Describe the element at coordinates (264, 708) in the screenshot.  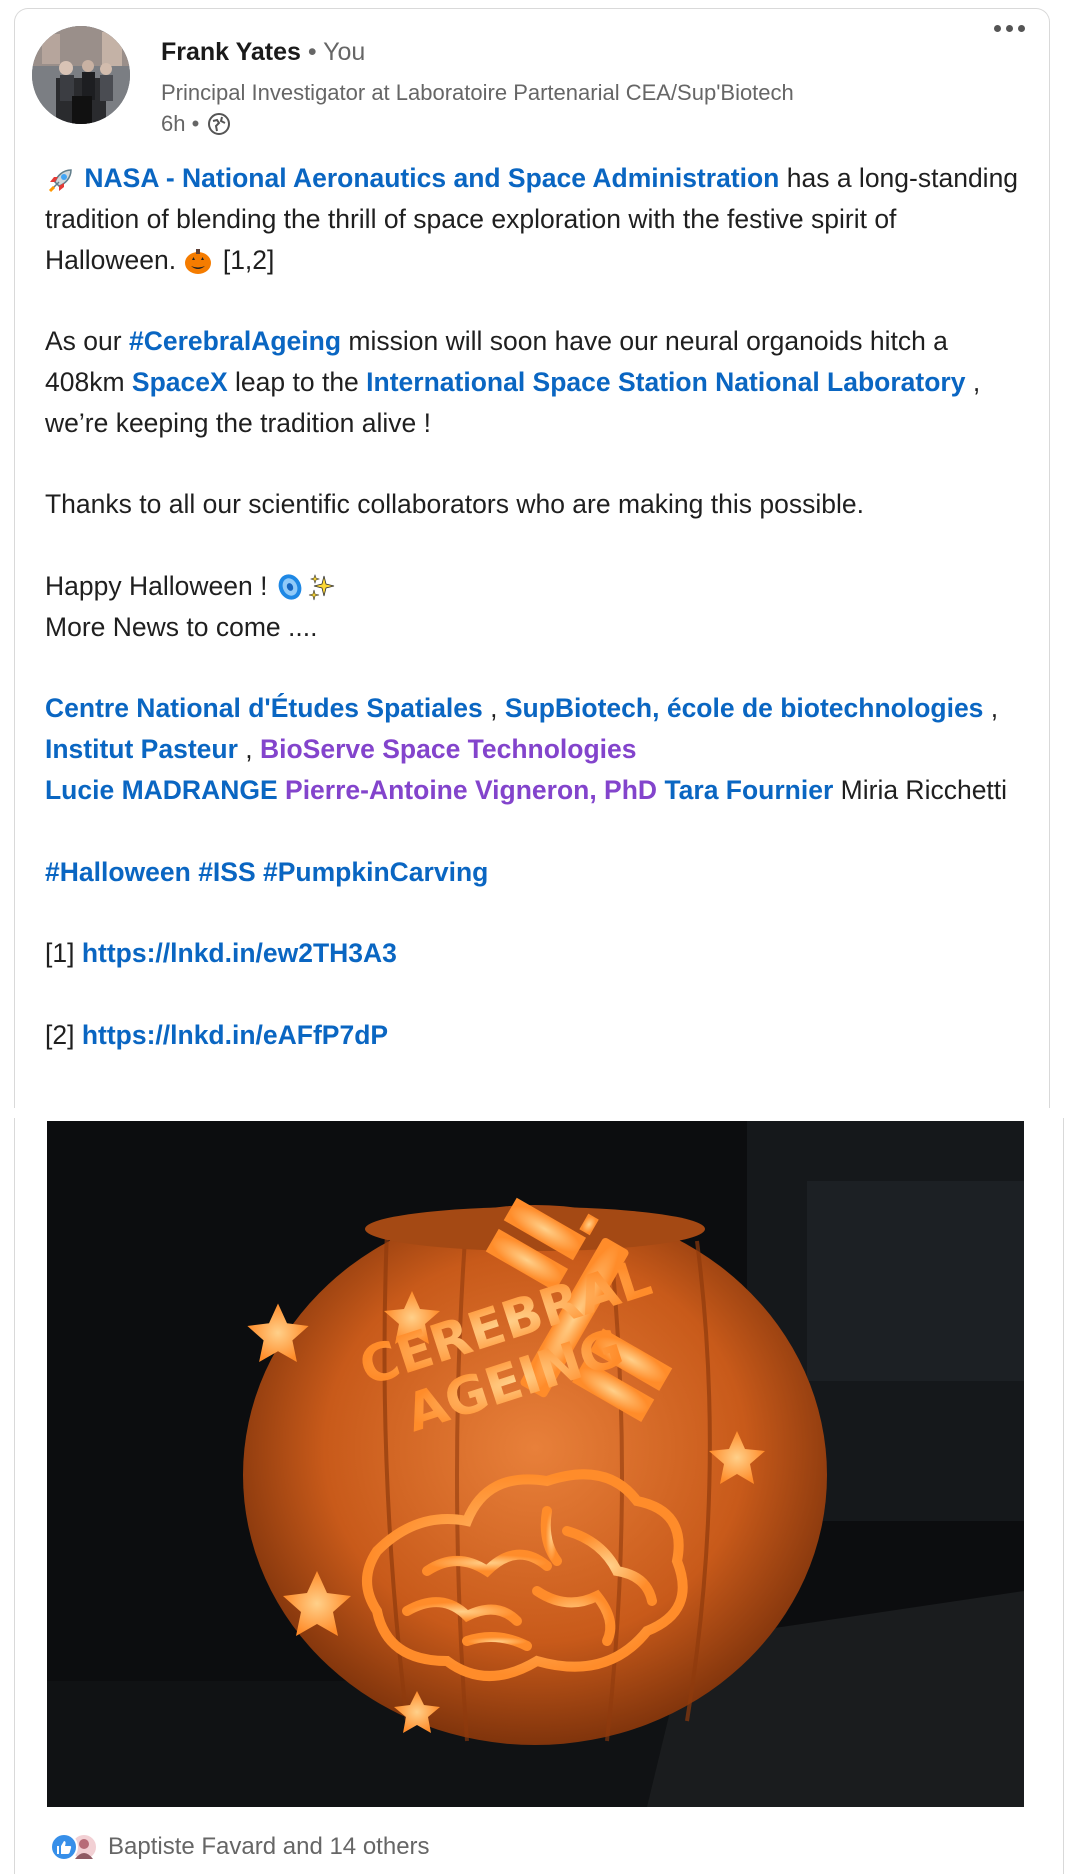
I see `mention-cnes: Centre National d'Études Spatiales` at that location.